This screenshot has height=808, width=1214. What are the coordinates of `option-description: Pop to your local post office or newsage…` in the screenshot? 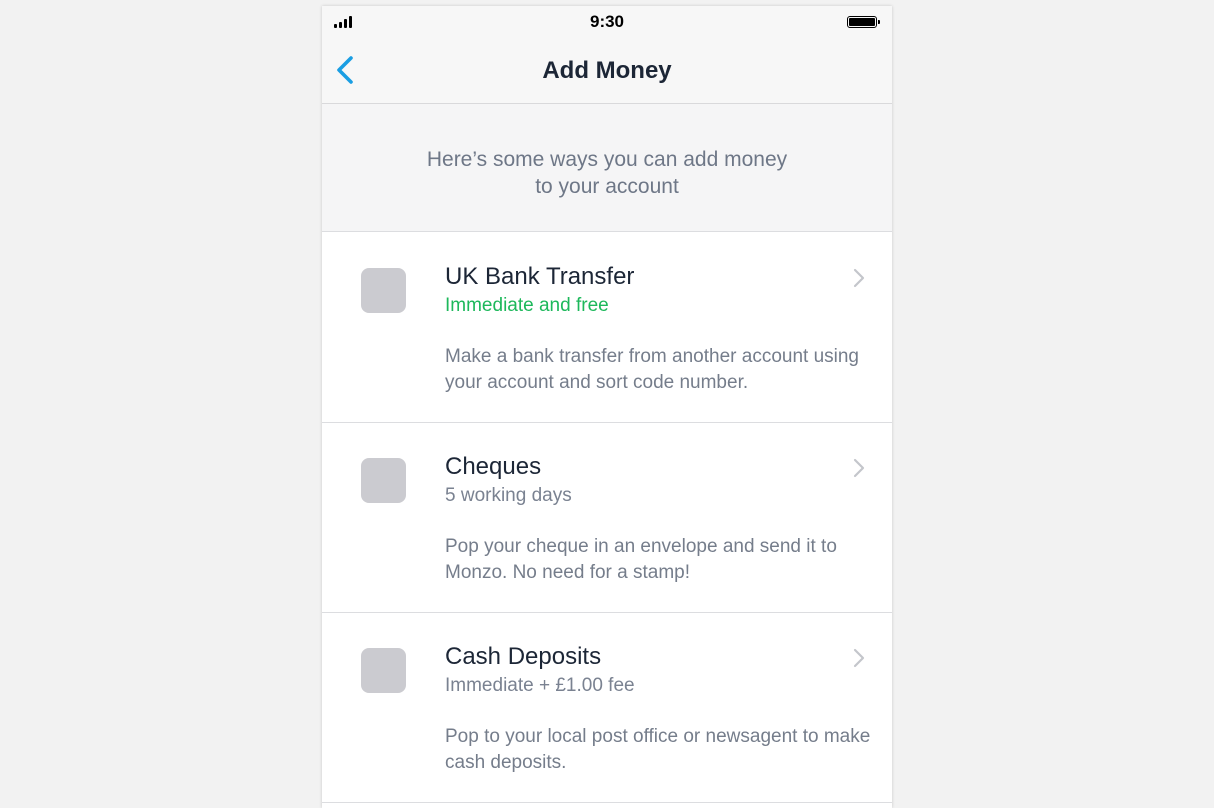 It's located at (658, 749).